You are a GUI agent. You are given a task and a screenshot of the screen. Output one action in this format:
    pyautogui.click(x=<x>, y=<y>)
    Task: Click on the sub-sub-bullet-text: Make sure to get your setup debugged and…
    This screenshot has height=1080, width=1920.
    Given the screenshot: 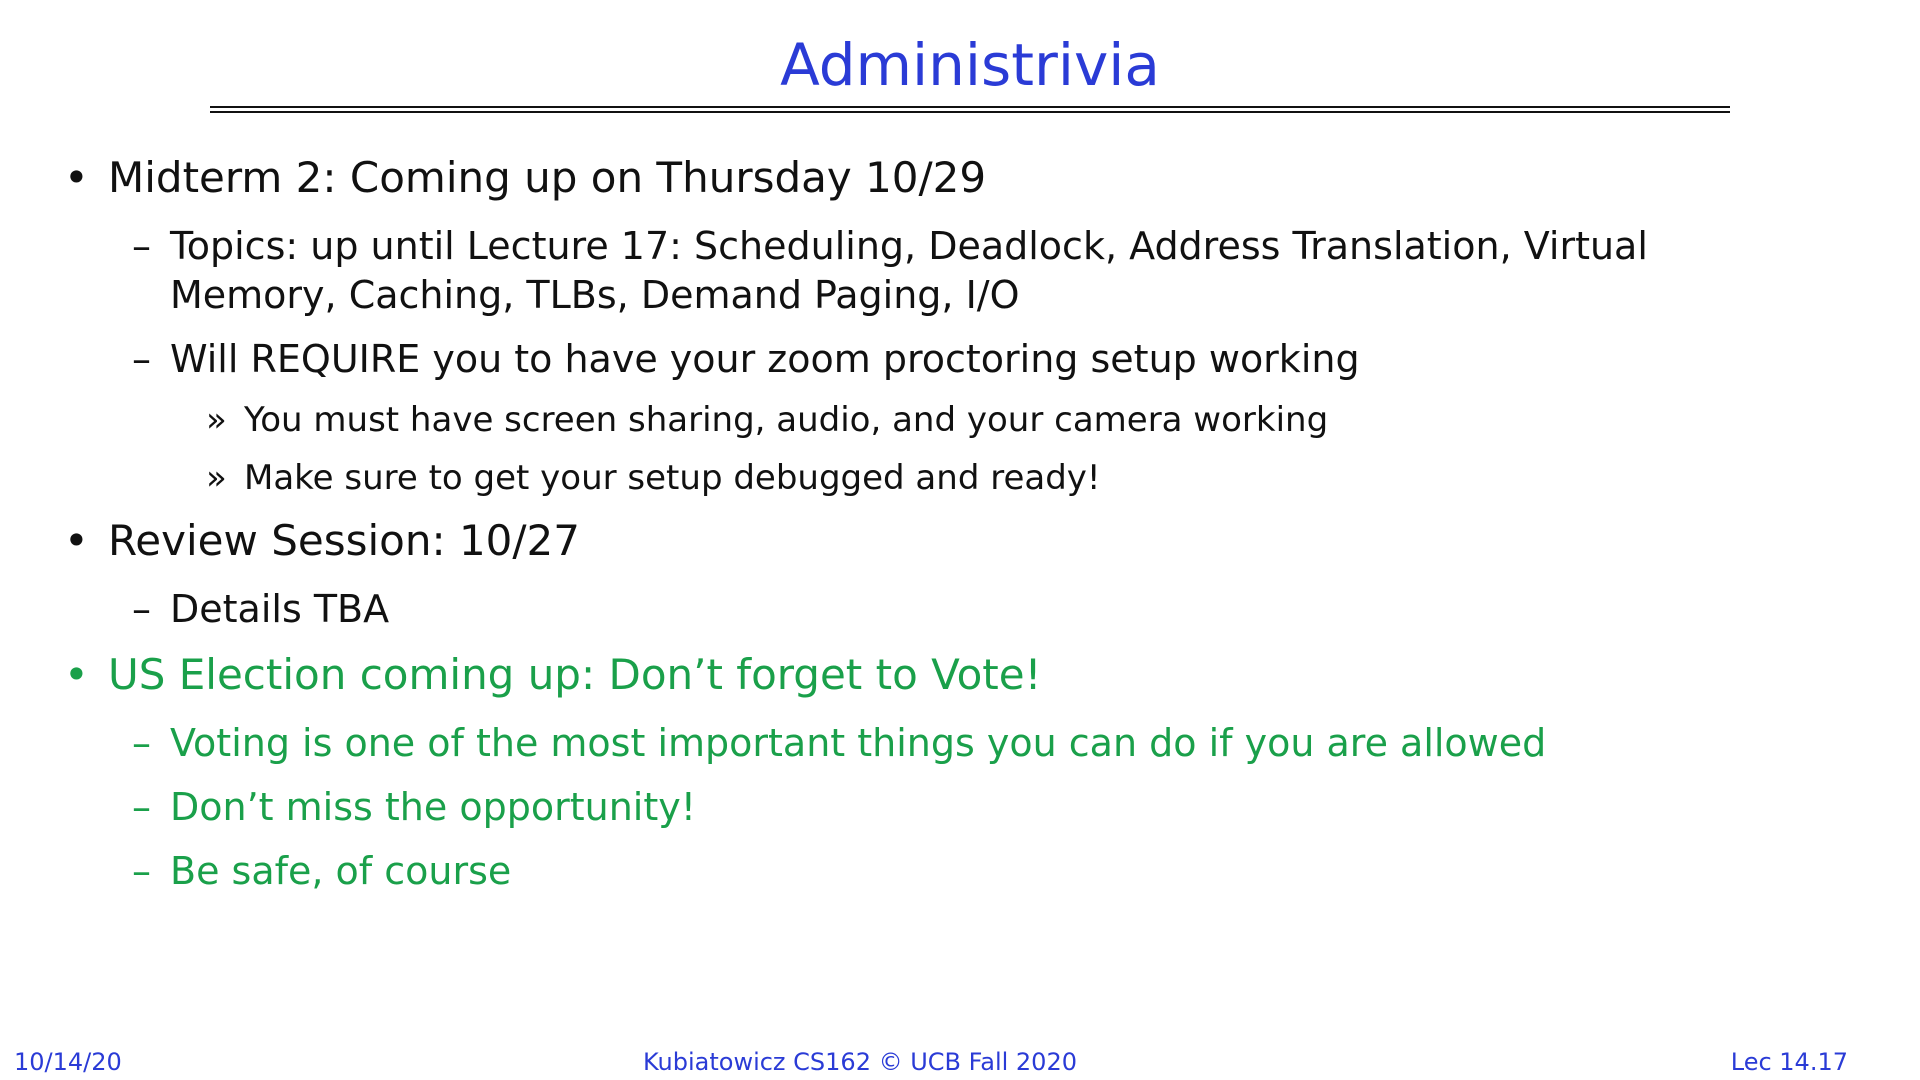 What is the action you would take?
    pyautogui.click(x=672, y=478)
    